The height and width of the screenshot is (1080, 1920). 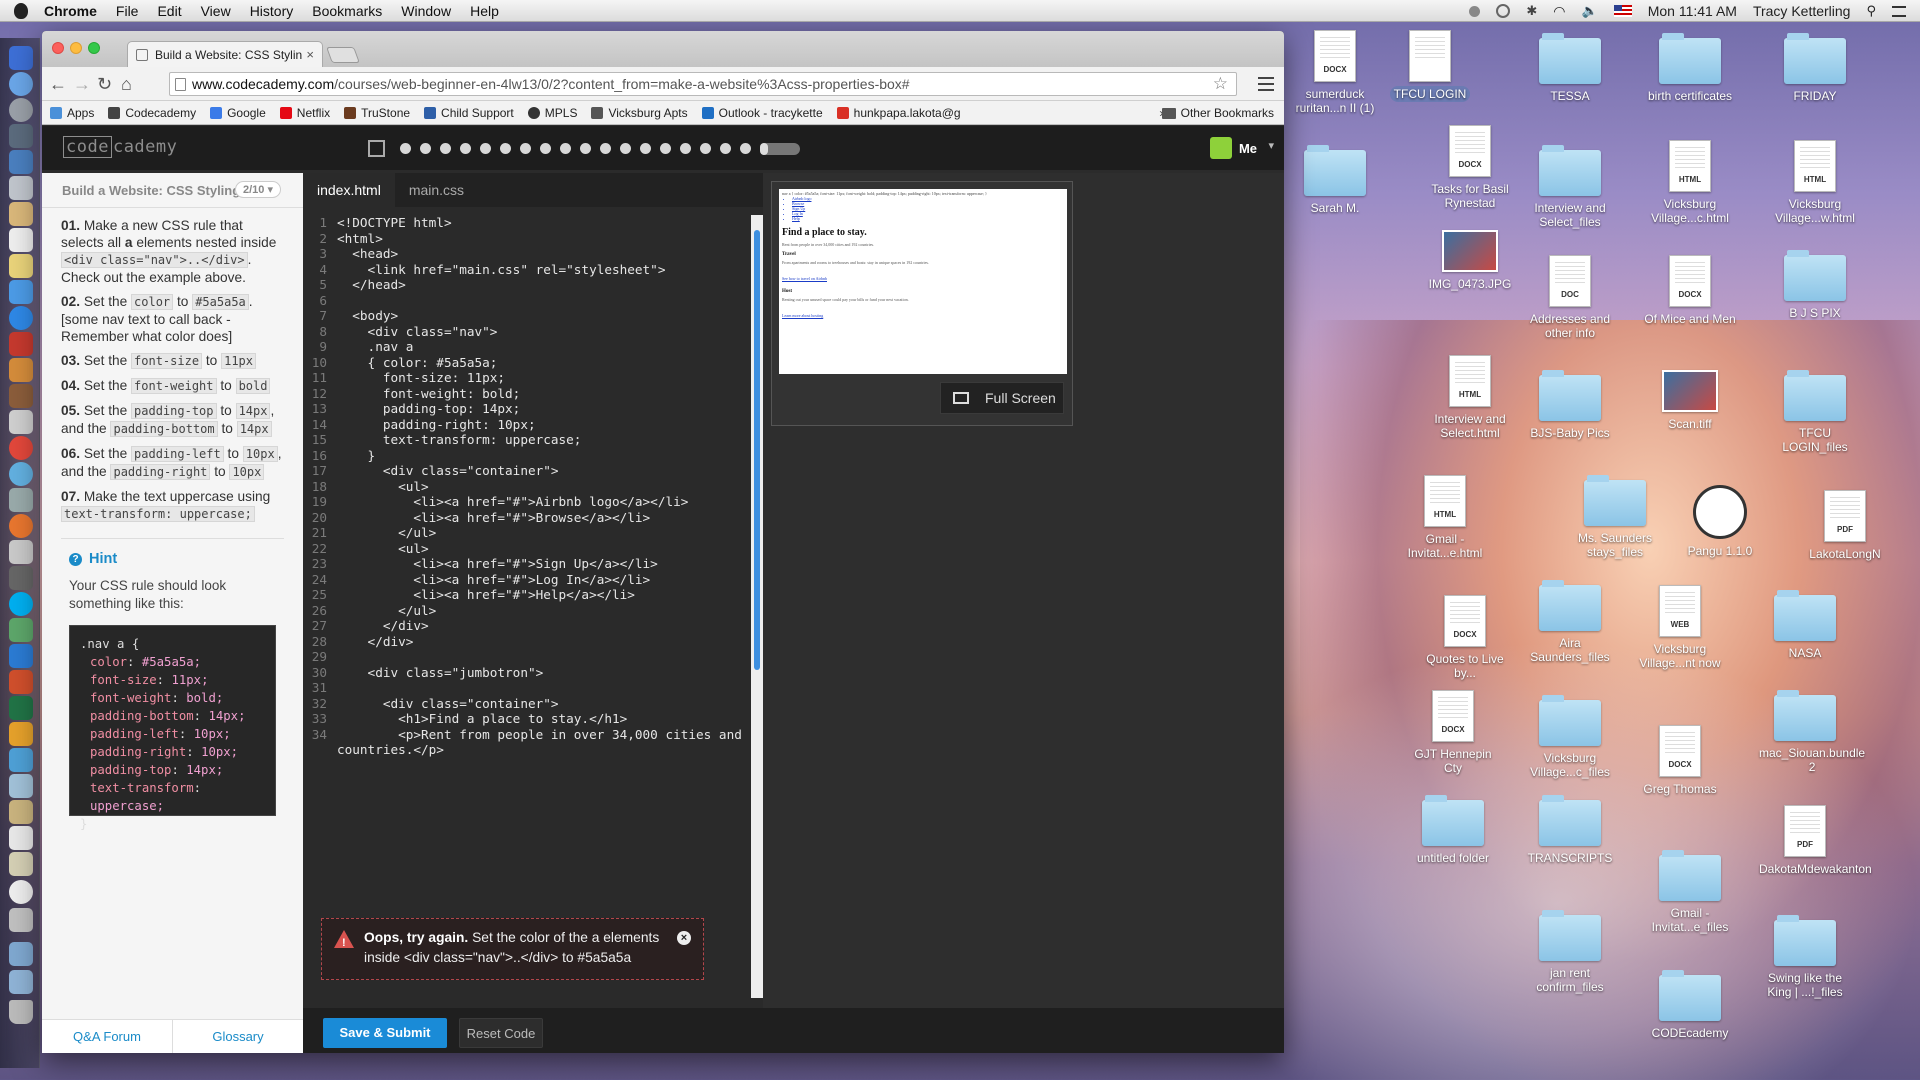 I want to click on menu-history: History, so click(x=272, y=11).